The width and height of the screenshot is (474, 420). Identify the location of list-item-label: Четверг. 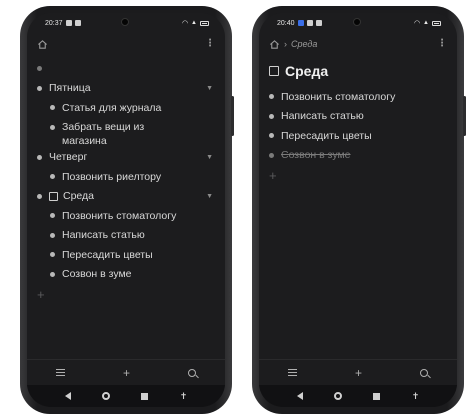
(68, 157).